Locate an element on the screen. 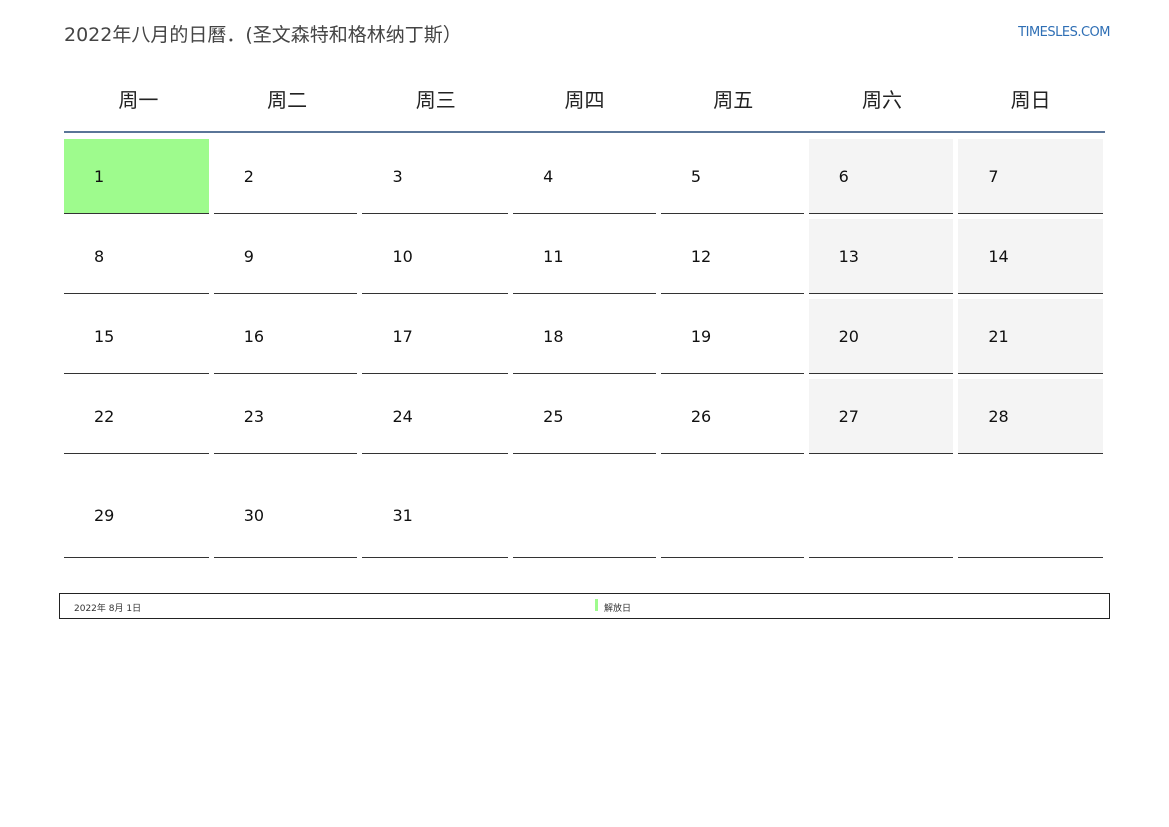 This screenshot has width=1169, height=827. weekday-wed: 周三 is located at coordinates (435, 100).